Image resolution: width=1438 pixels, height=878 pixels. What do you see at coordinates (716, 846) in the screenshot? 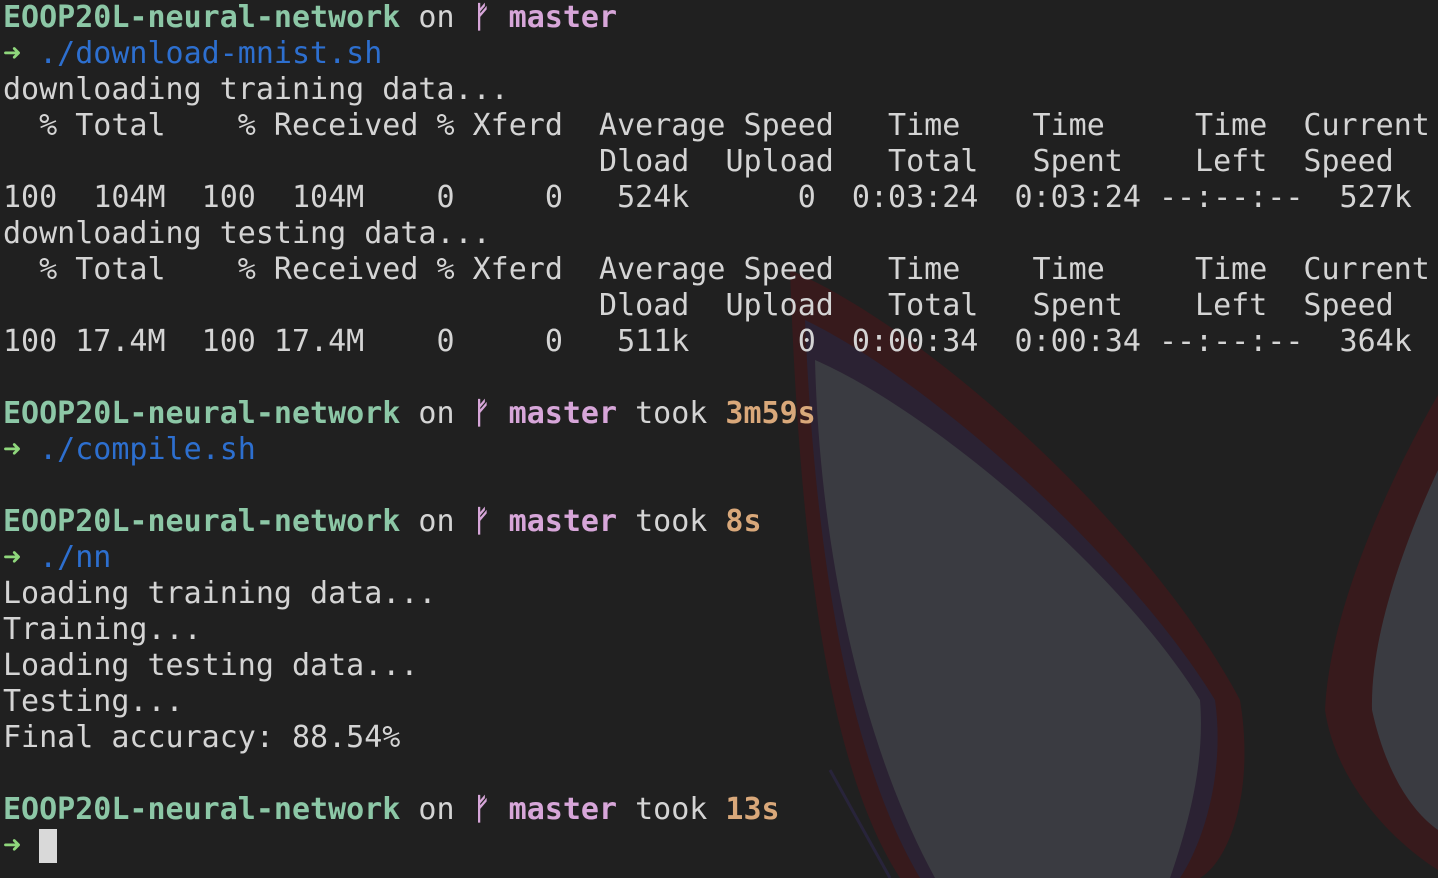
I see `command-line: ➜` at bounding box center [716, 846].